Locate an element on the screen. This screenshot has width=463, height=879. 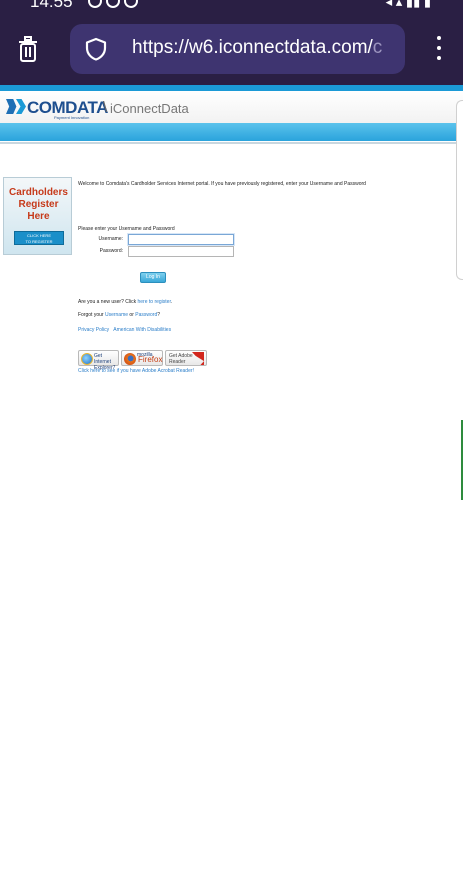
enter-credentials-prompt: Please enter your Username and Password is located at coordinates (126, 229).